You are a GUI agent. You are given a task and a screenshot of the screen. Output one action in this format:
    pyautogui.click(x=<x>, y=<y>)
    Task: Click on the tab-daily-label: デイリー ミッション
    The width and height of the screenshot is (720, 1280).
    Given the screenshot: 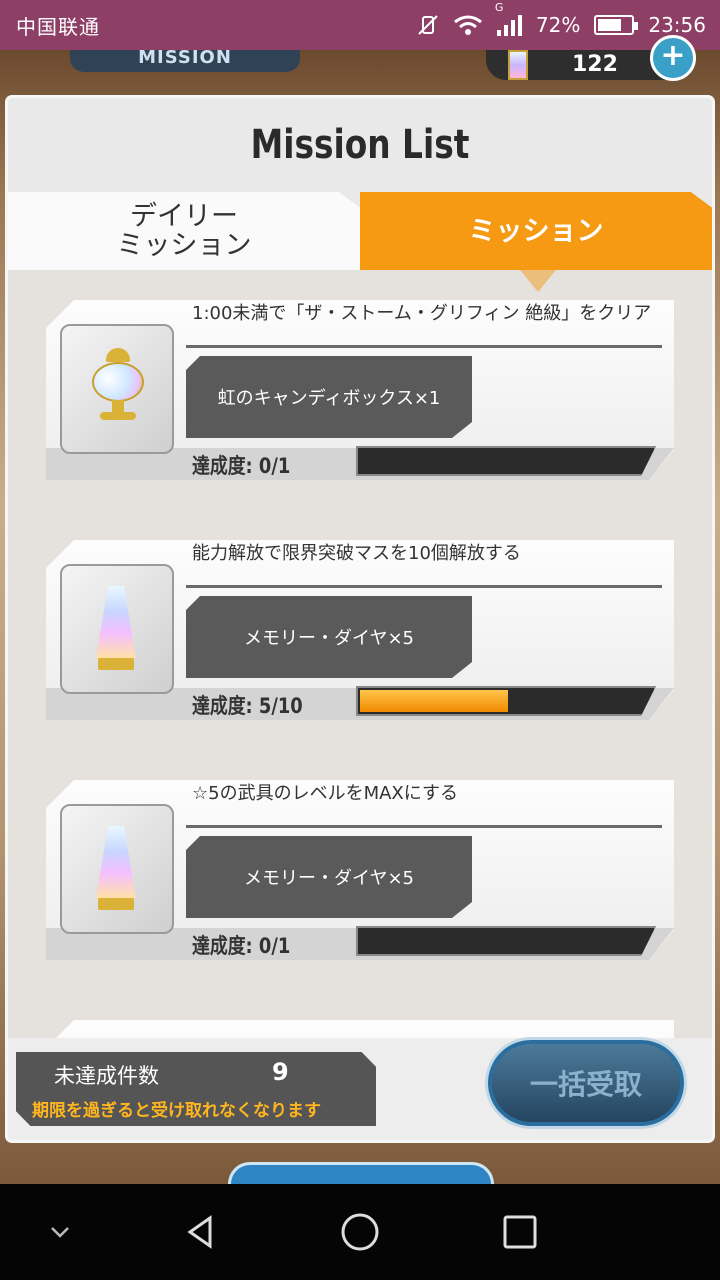 What is the action you would take?
    pyautogui.click(x=184, y=231)
    